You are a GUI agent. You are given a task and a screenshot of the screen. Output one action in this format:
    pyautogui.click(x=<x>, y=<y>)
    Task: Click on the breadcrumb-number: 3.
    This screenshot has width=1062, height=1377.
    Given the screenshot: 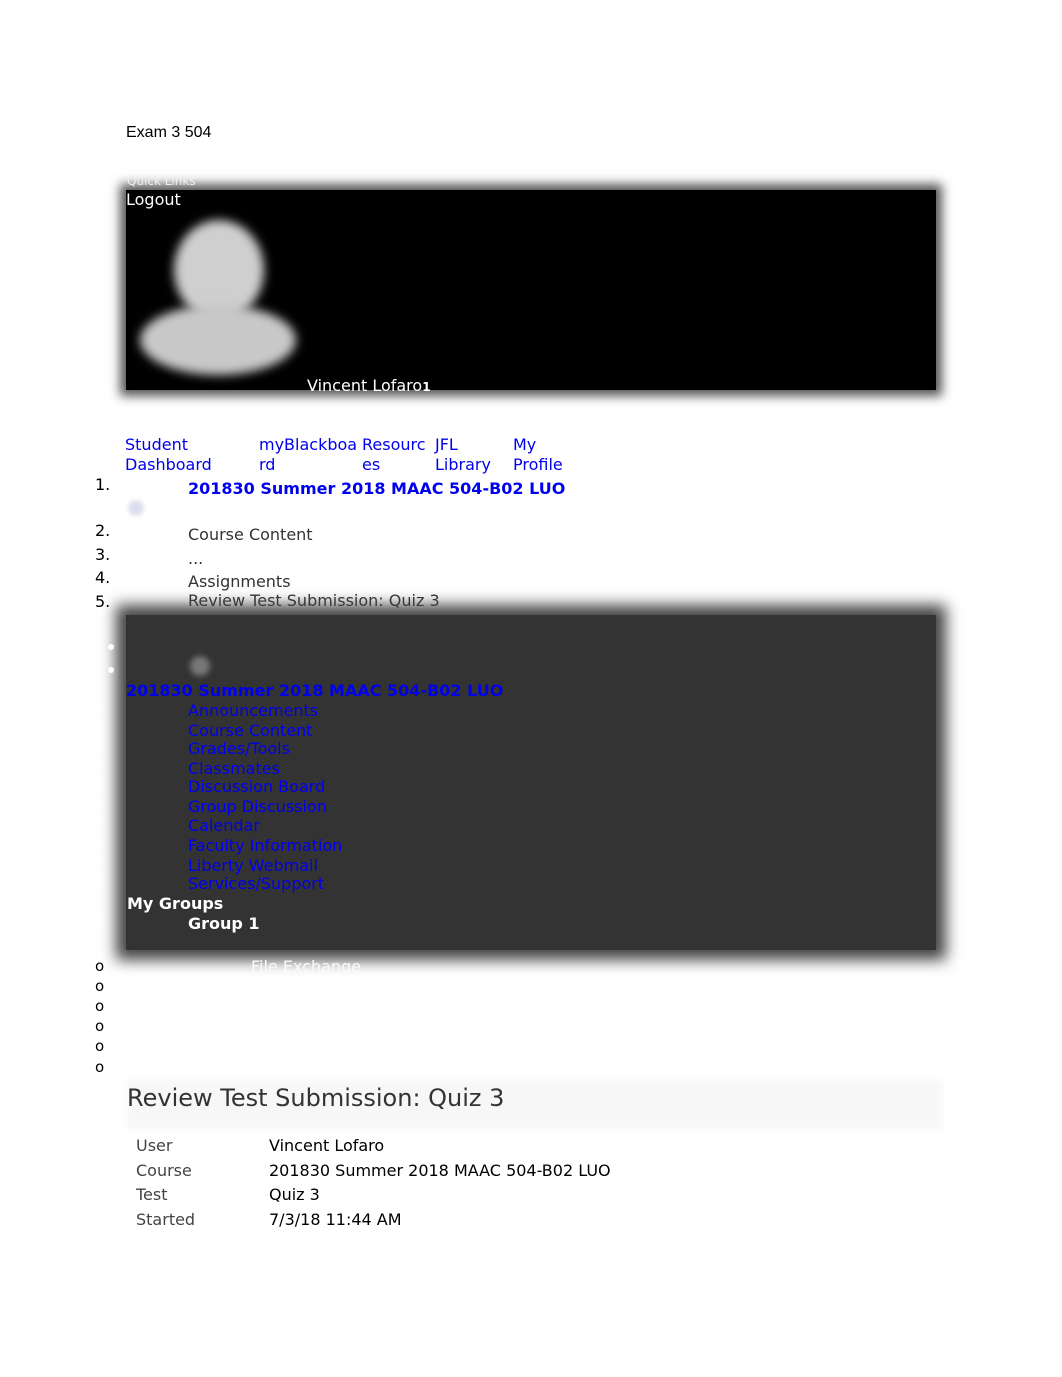 What is the action you would take?
    pyautogui.click(x=103, y=554)
    